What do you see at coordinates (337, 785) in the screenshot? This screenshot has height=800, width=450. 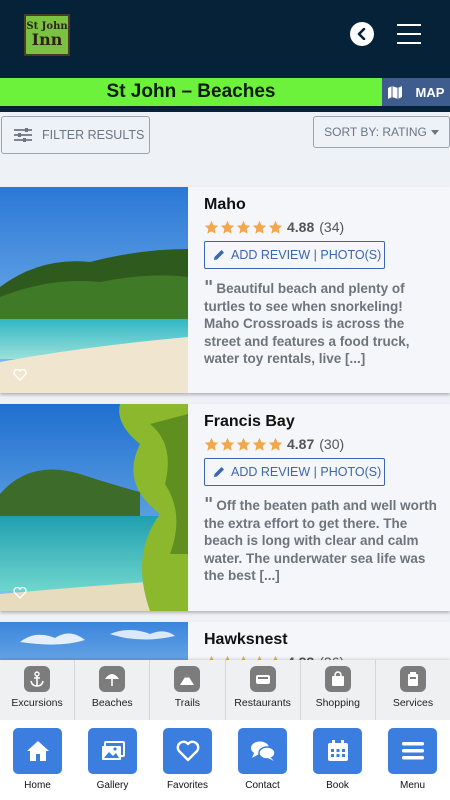 I see `nav-label: Book` at bounding box center [337, 785].